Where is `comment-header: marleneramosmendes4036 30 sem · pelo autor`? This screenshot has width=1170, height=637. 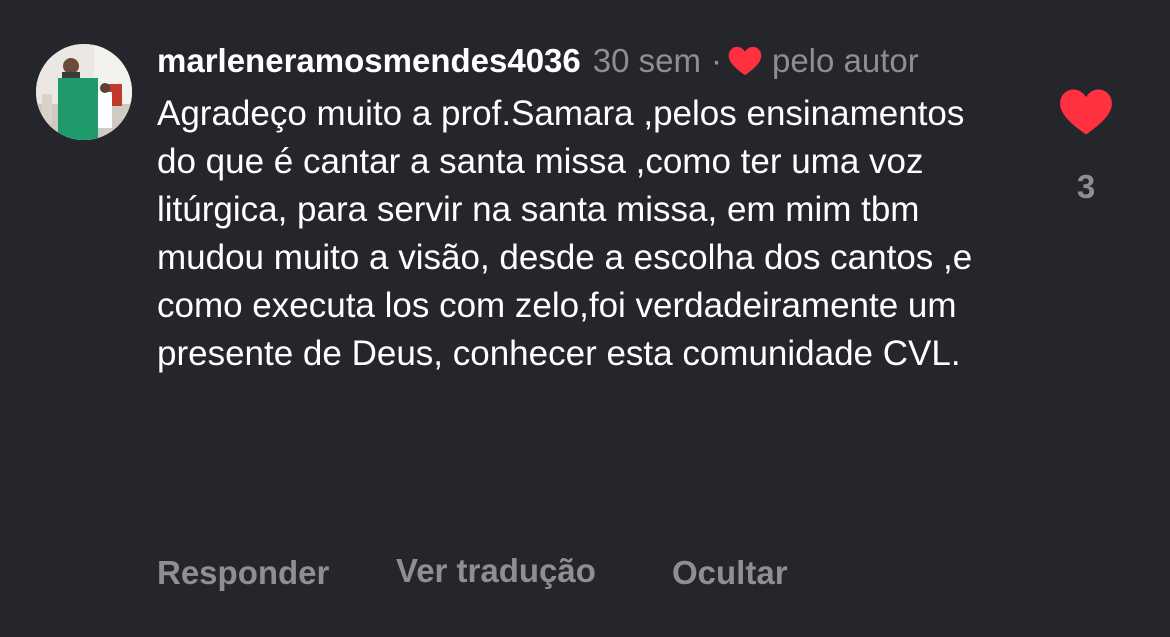
comment-header: marleneramosmendes4036 30 sem · pelo autor is located at coordinates (557, 61).